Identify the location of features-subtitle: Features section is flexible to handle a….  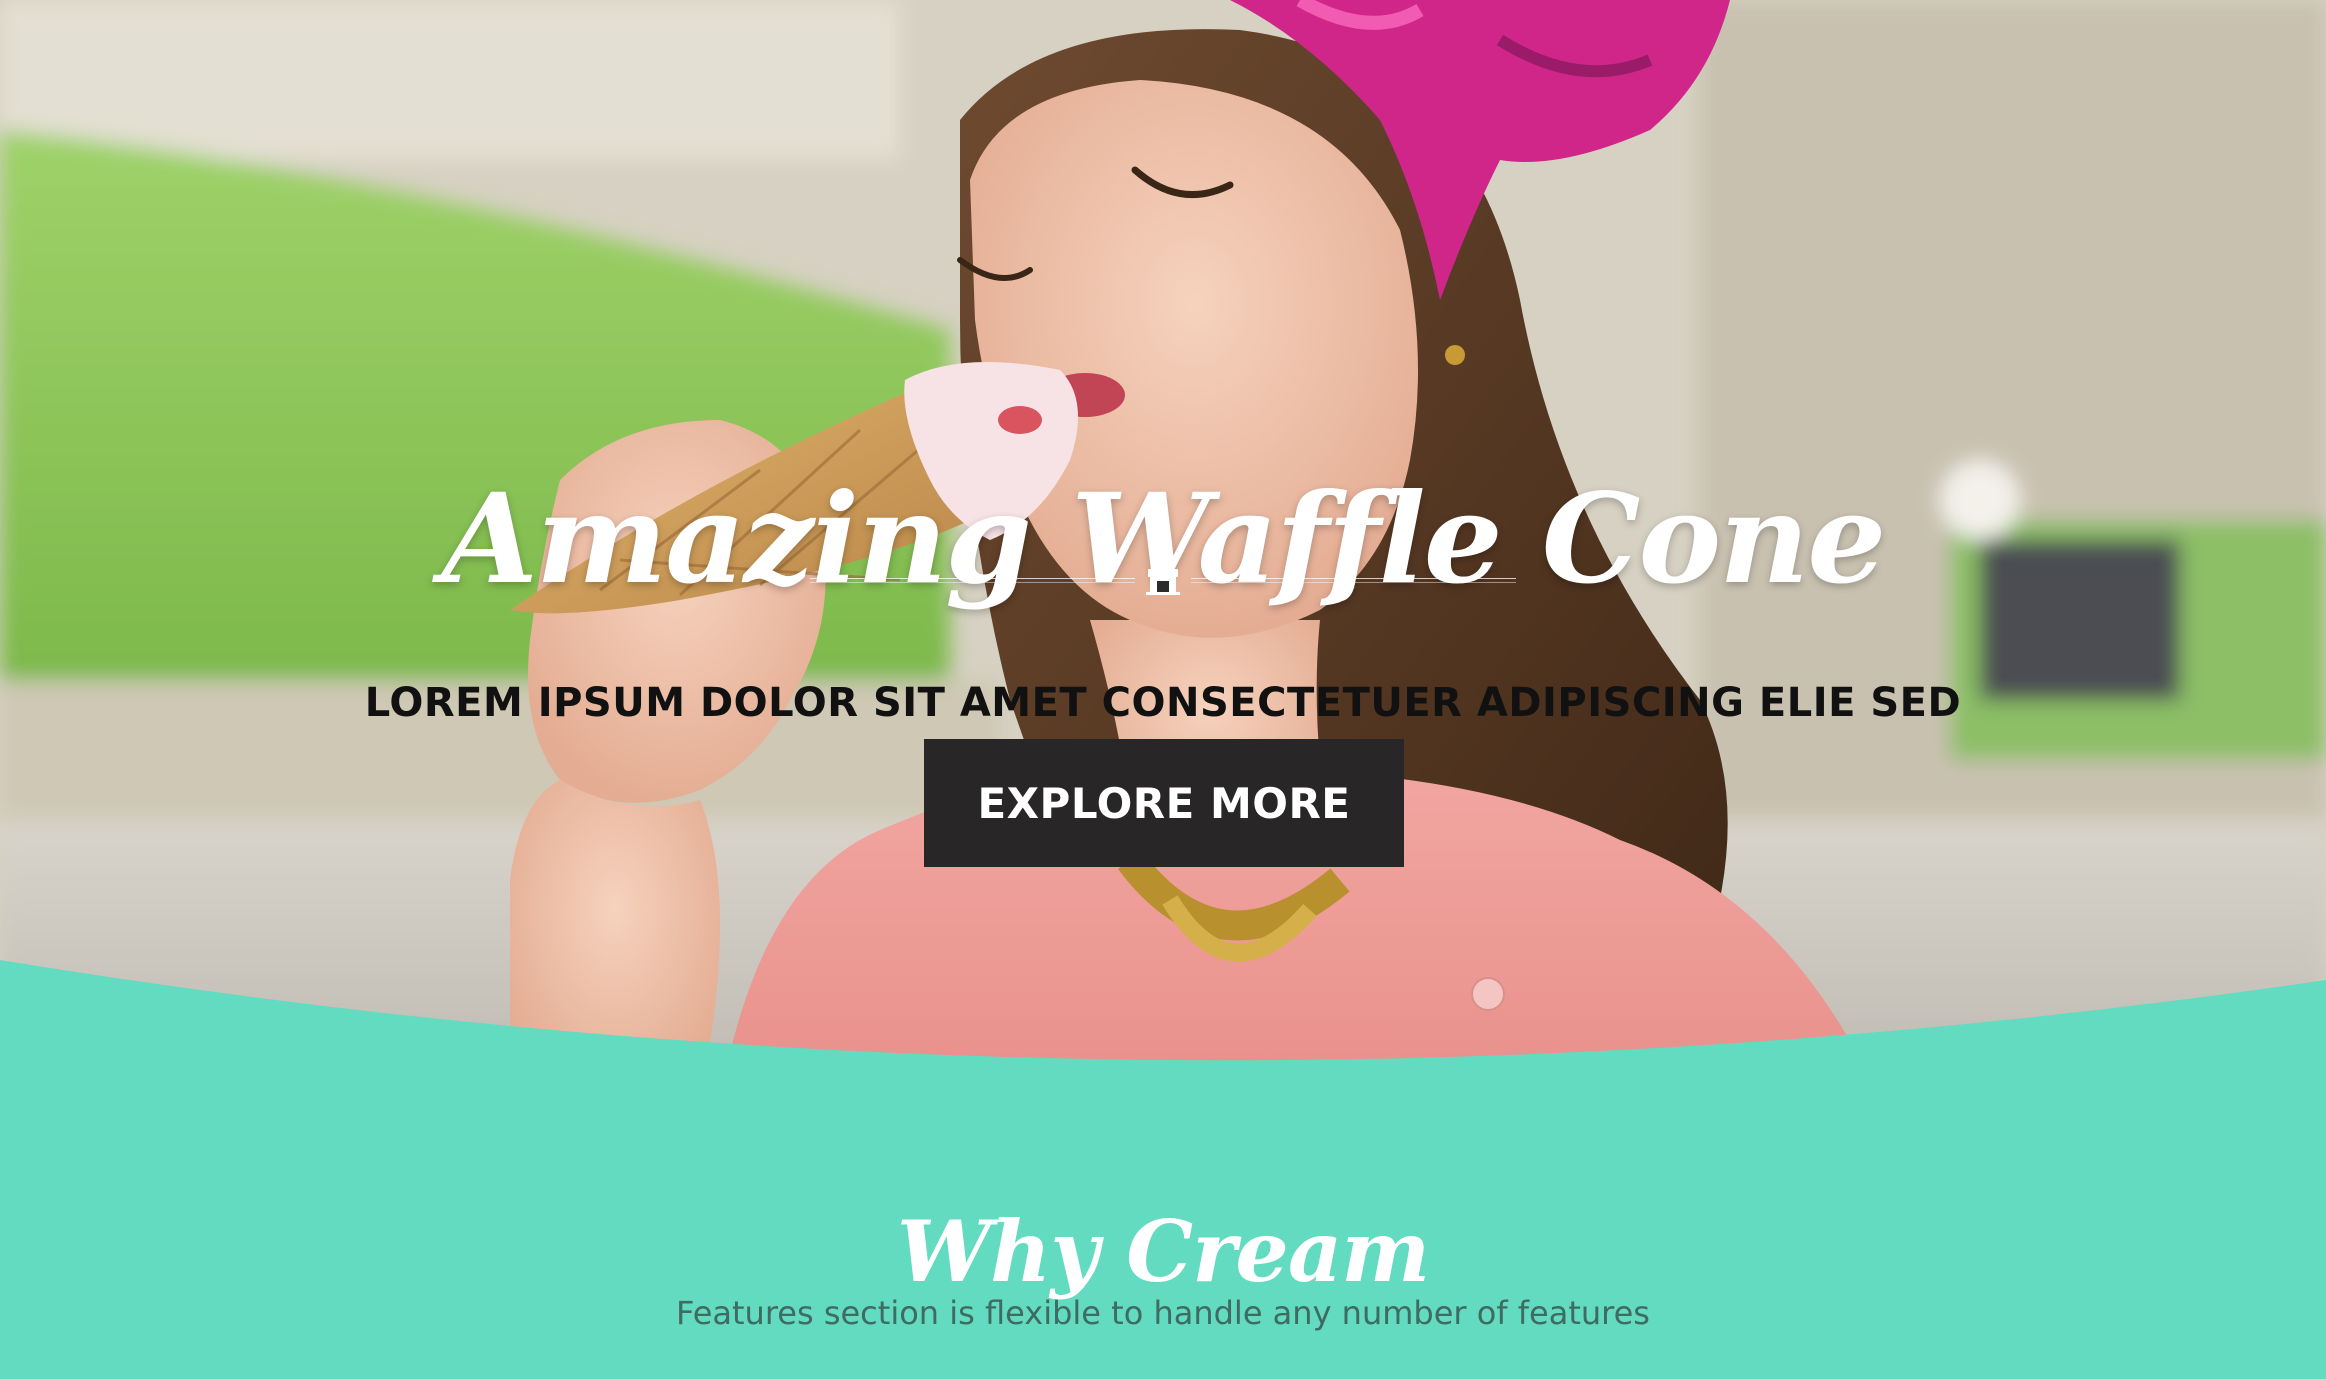
(1163, 1313).